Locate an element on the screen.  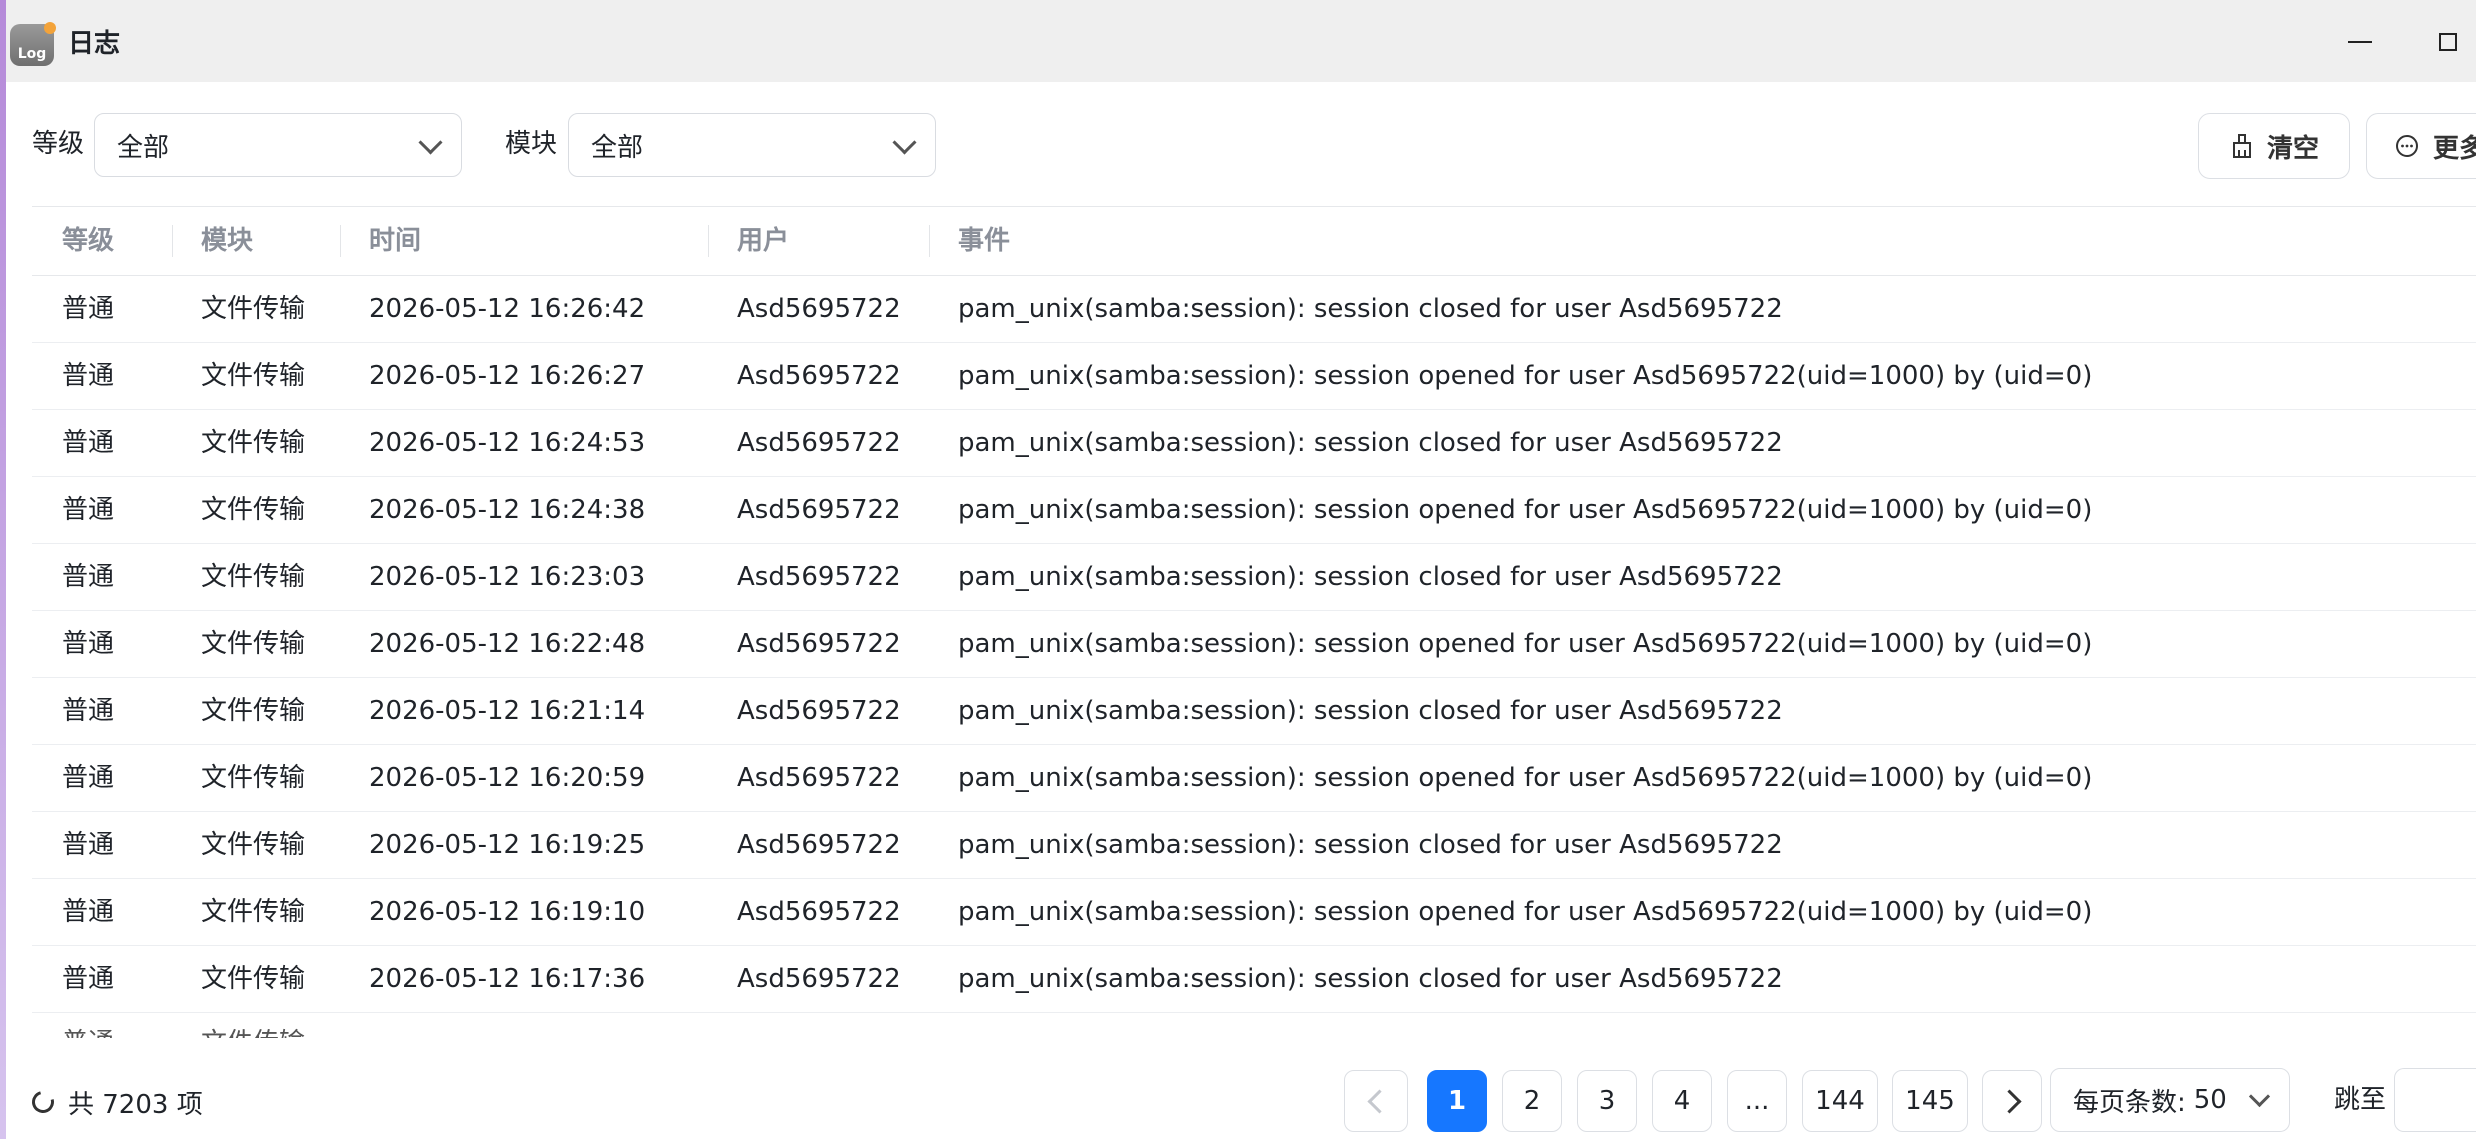
cell-time: 2026-05-12 16:26:42 is located at coordinates (507, 309).